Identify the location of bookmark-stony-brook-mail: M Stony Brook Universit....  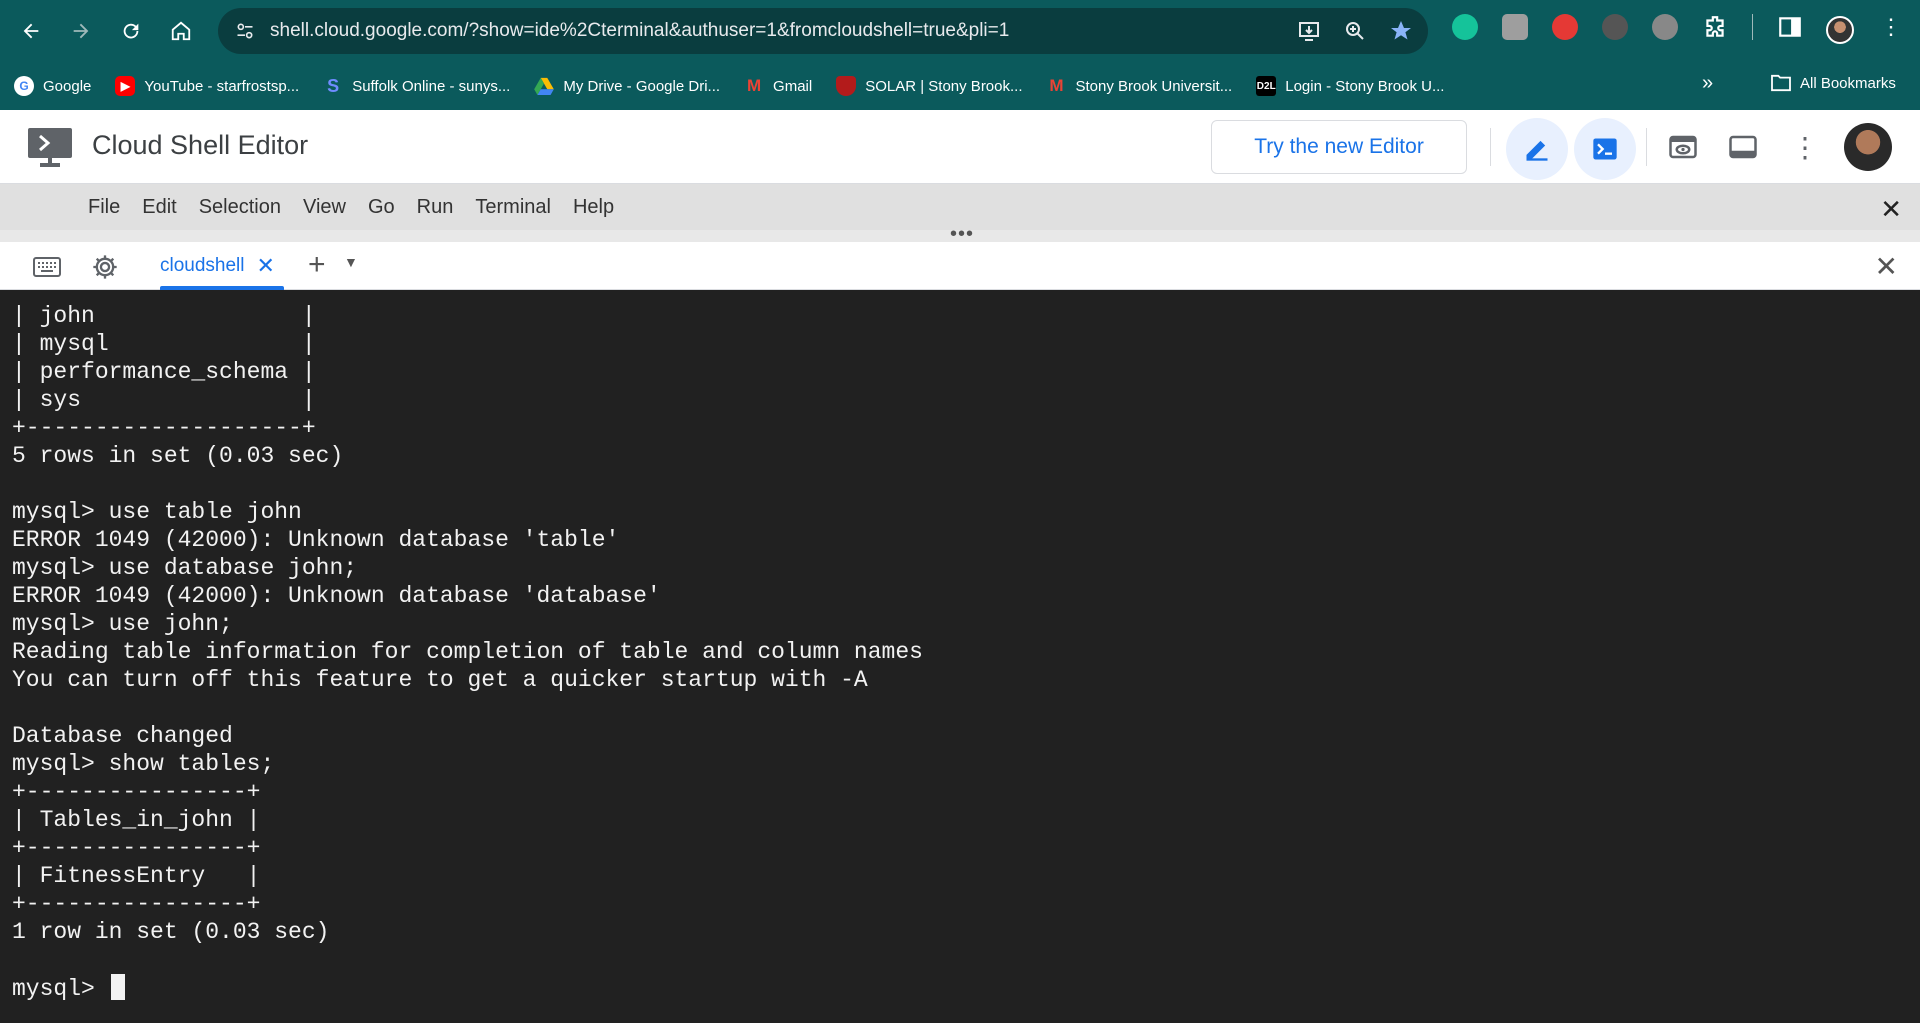
(1140, 86).